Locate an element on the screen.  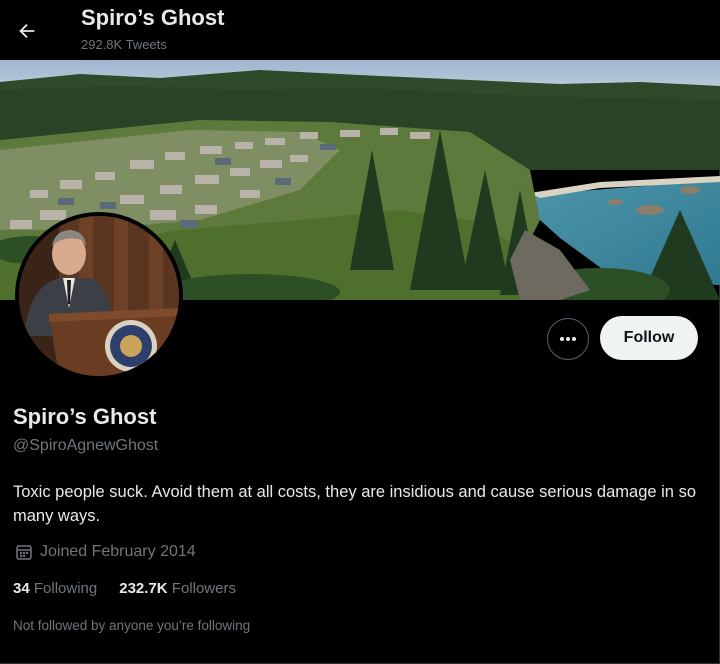
follow-button: Follow is located at coordinates (649, 338).